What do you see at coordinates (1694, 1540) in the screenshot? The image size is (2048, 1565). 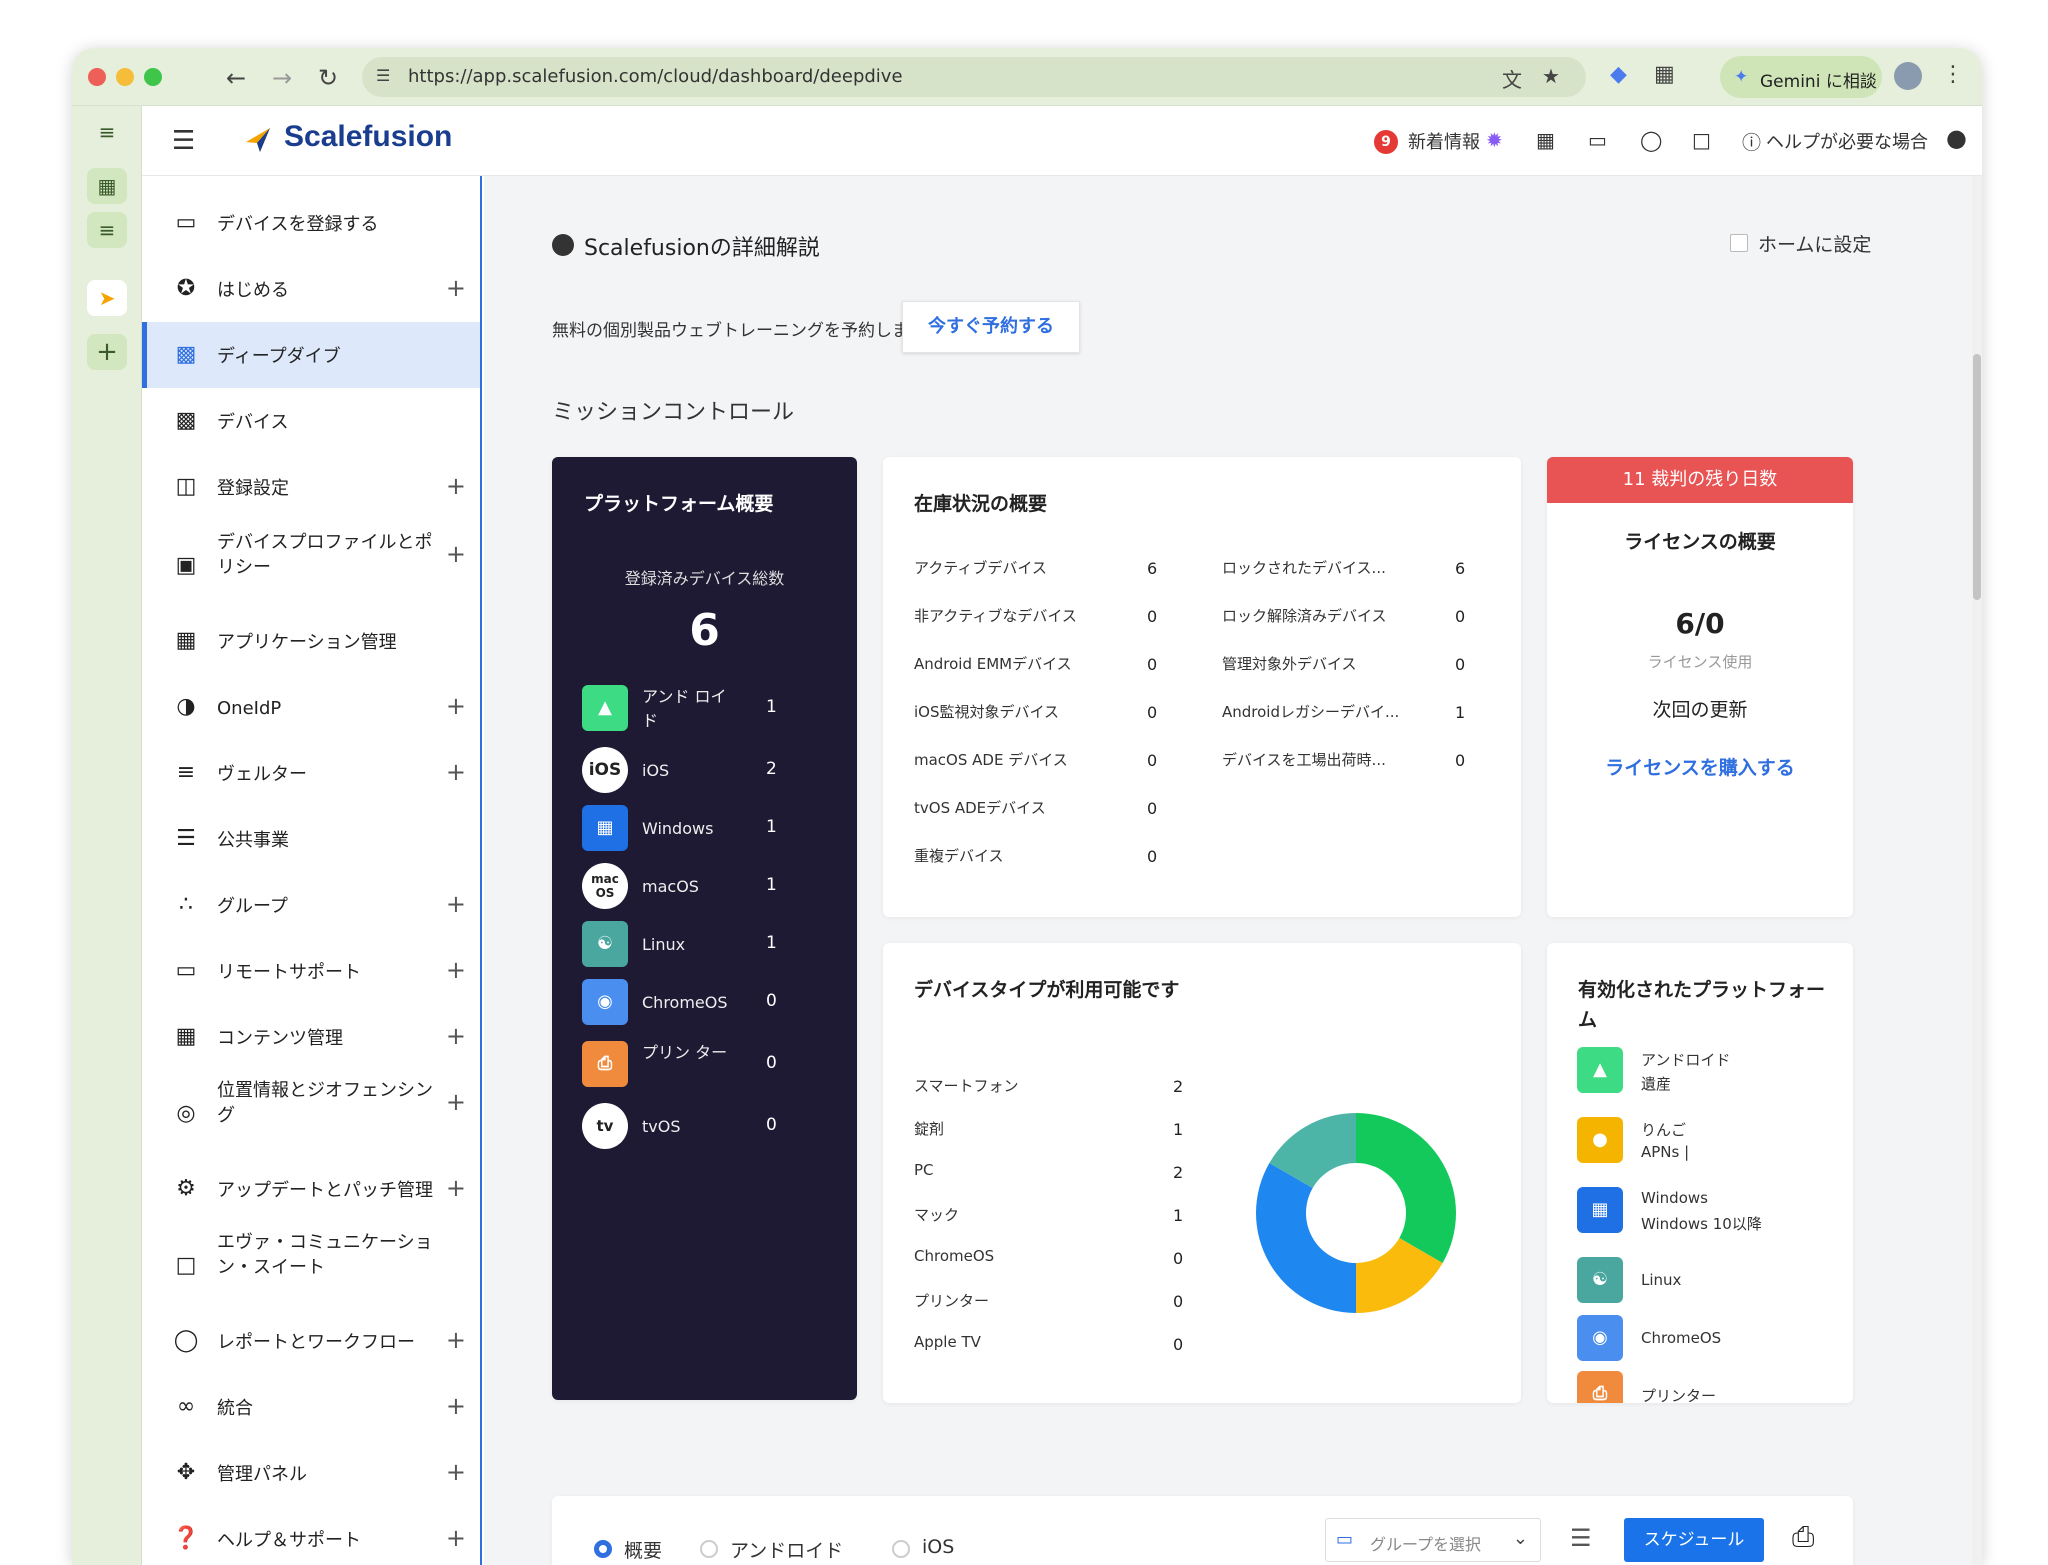 I see `schedule-button: スケジュール` at bounding box center [1694, 1540].